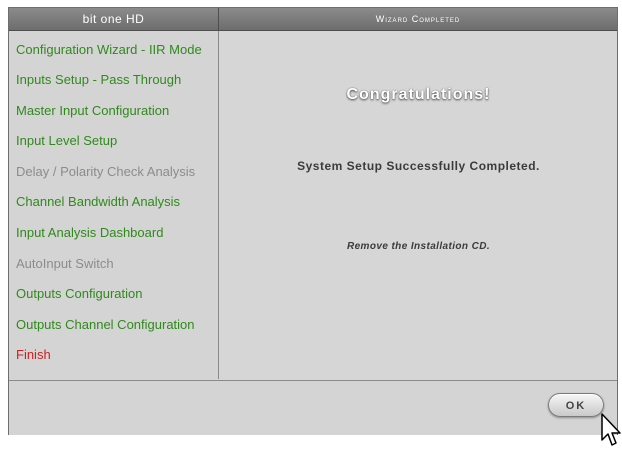 The width and height of the screenshot is (622, 450). I want to click on mouse-pointer-icon, so click(611, 429).